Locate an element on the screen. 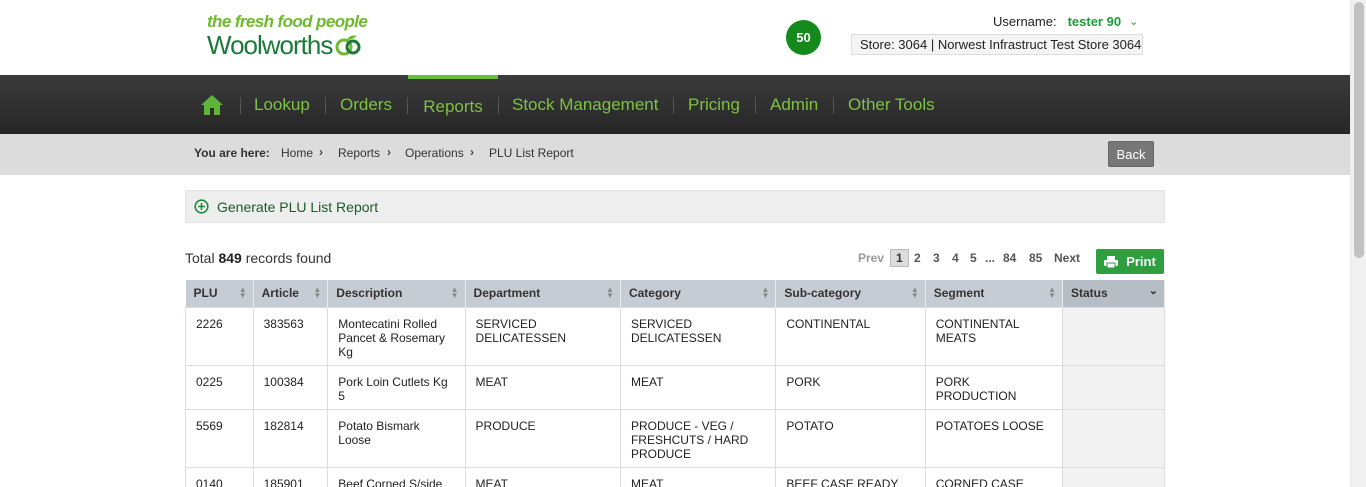 The image size is (1366, 487). cell-description: Montecatini Rolled Pancet & Rosemary Kg is located at coordinates (396, 336).